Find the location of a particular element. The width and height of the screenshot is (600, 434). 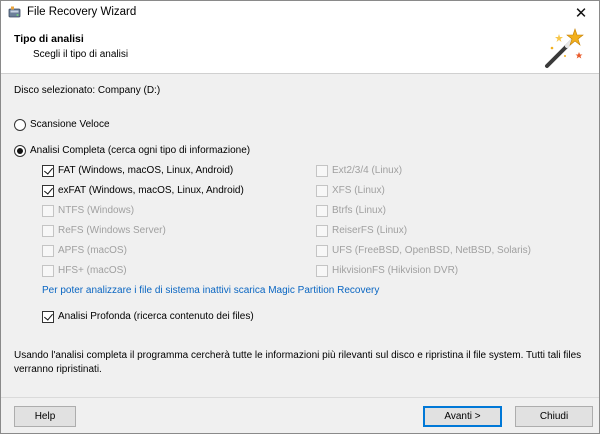

close-icon: ✕ is located at coordinates (581, 13).